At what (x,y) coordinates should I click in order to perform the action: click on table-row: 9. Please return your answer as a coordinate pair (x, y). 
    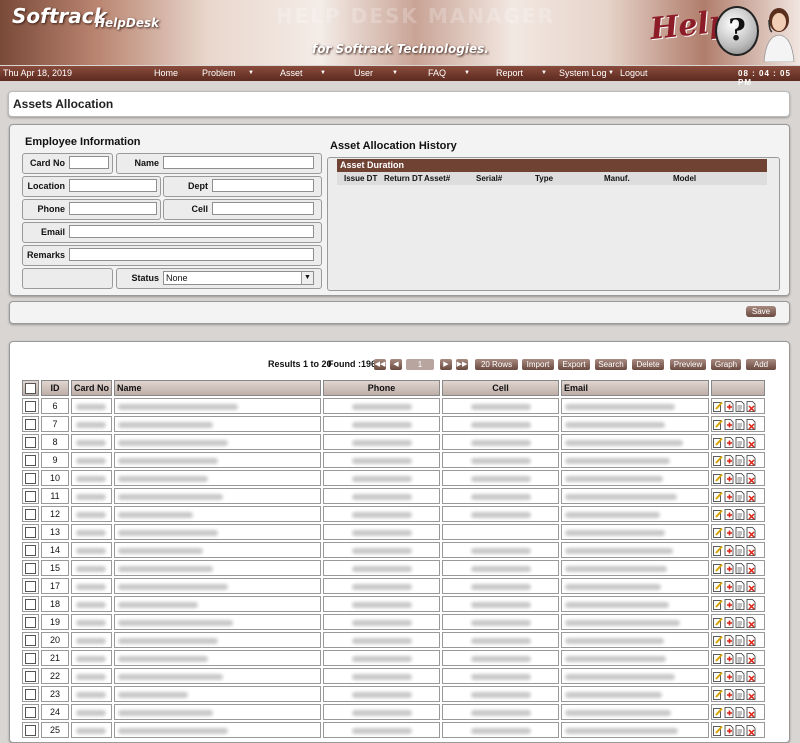
    Looking at the image, I should click on (393, 460).